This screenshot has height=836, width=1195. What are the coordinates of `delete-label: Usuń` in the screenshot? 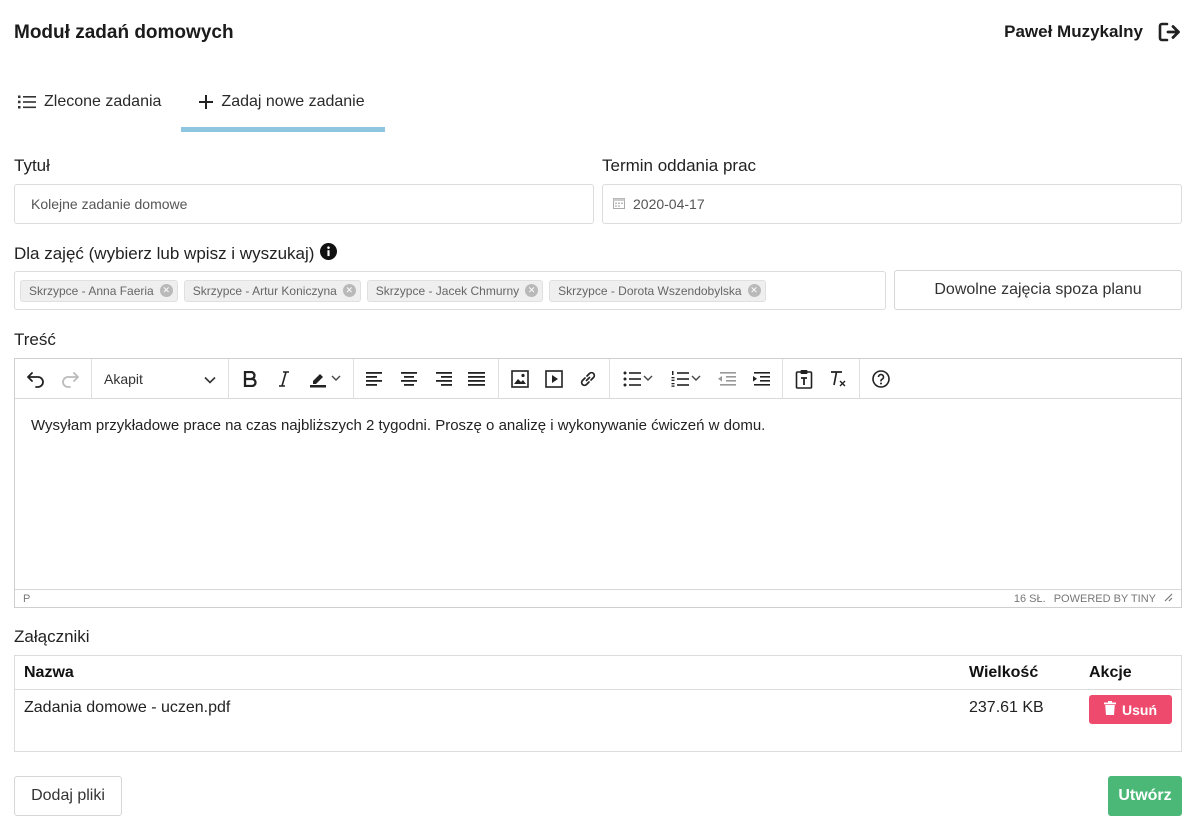 It's located at (1139, 709).